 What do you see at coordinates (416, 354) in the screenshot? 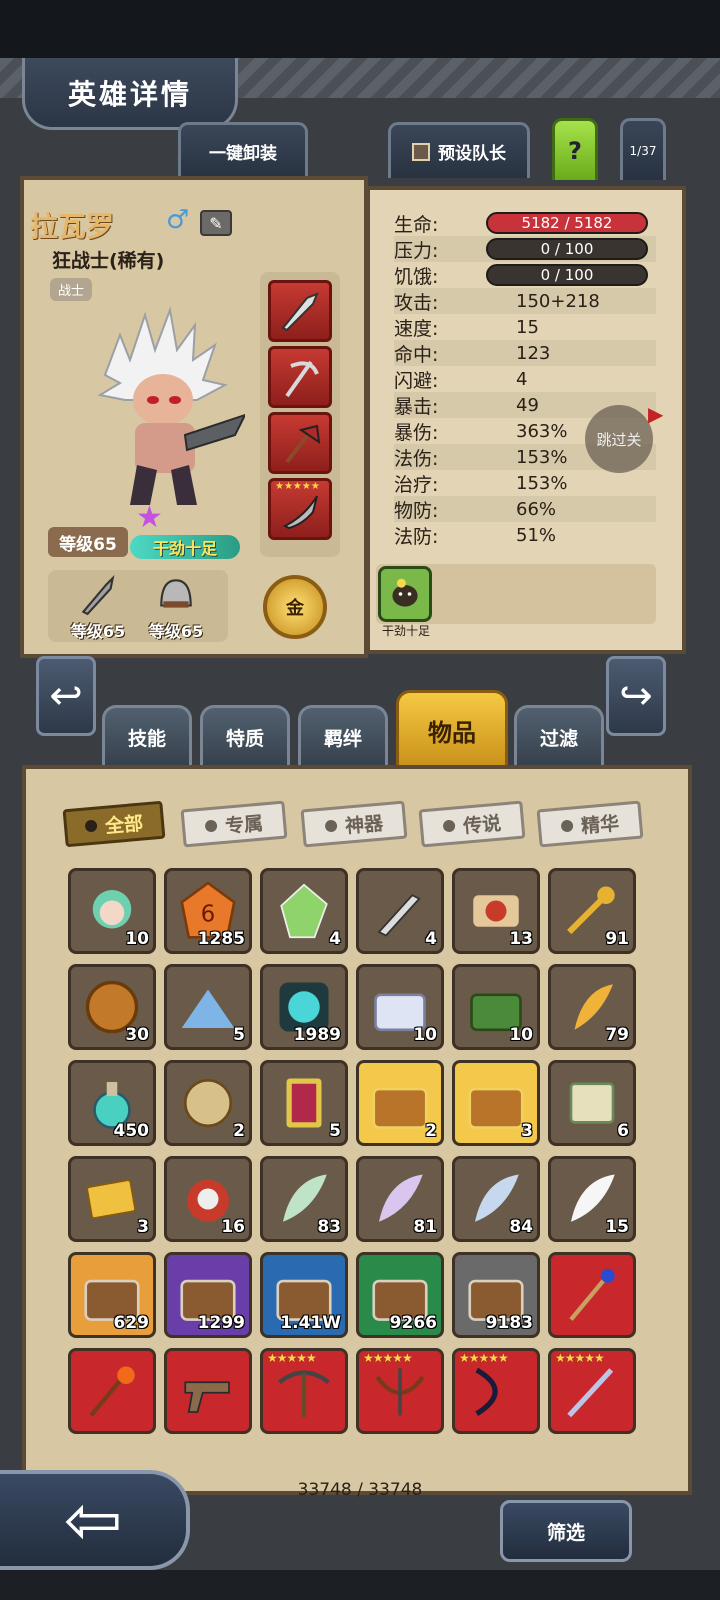
I see `stat-label: 命中:` at bounding box center [416, 354].